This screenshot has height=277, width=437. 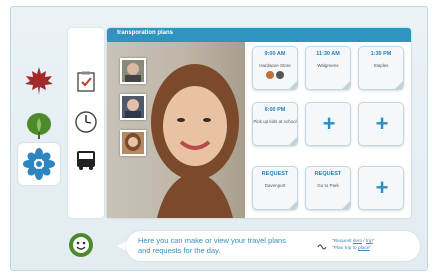 I want to click on plan-time: 9:00 AM, so click(x=275, y=54).